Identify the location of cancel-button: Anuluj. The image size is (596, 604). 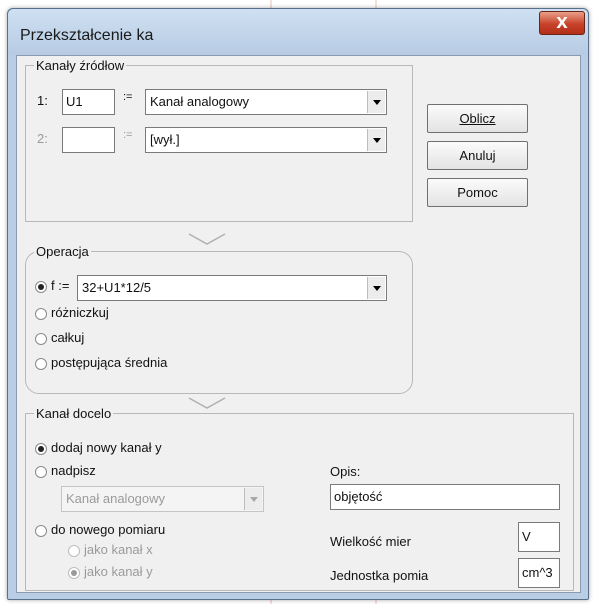
(477, 155).